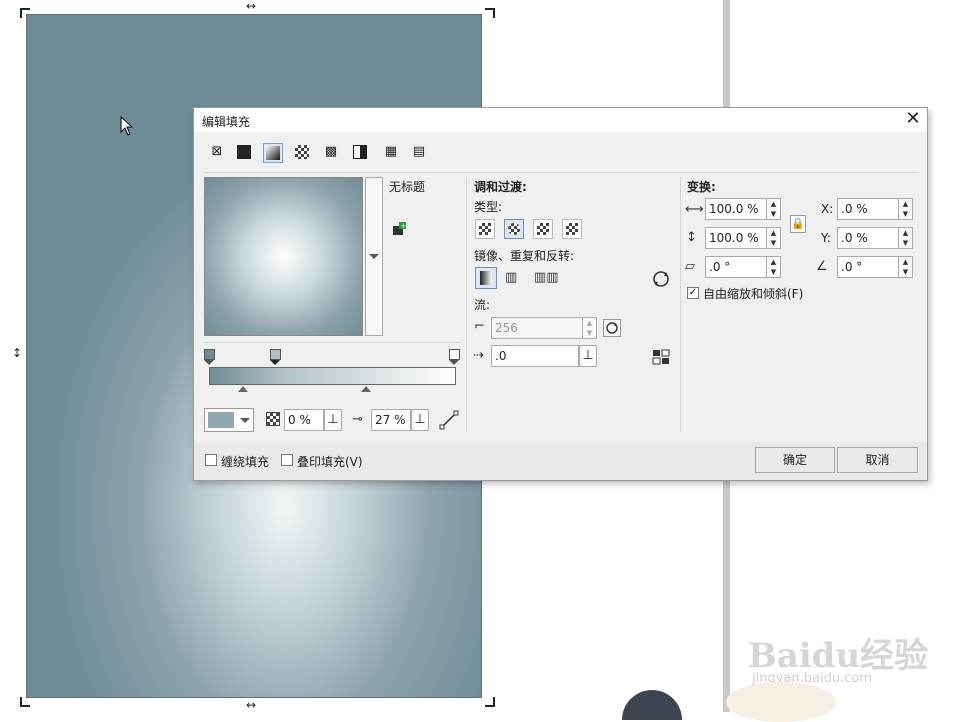  I want to click on steps-input: 256, so click(537, 328).